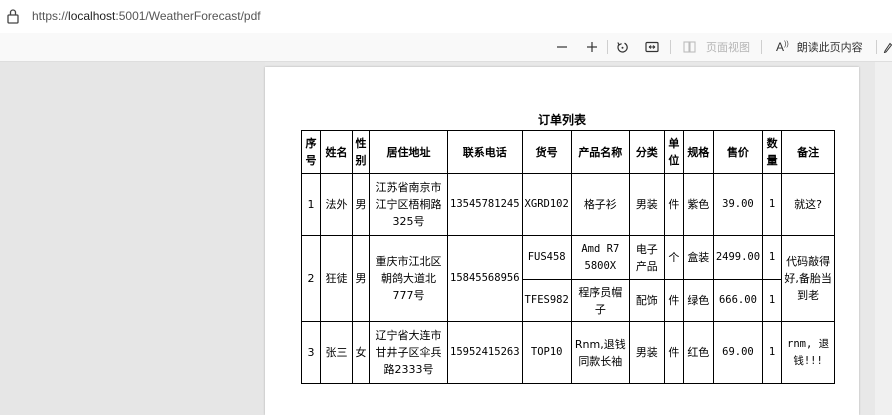 The image size is (892, 415). What do you see at coordinates (698, 257) in the screenshot?
I see `cell-spec: 盒装` at bounding box center [698, 257].